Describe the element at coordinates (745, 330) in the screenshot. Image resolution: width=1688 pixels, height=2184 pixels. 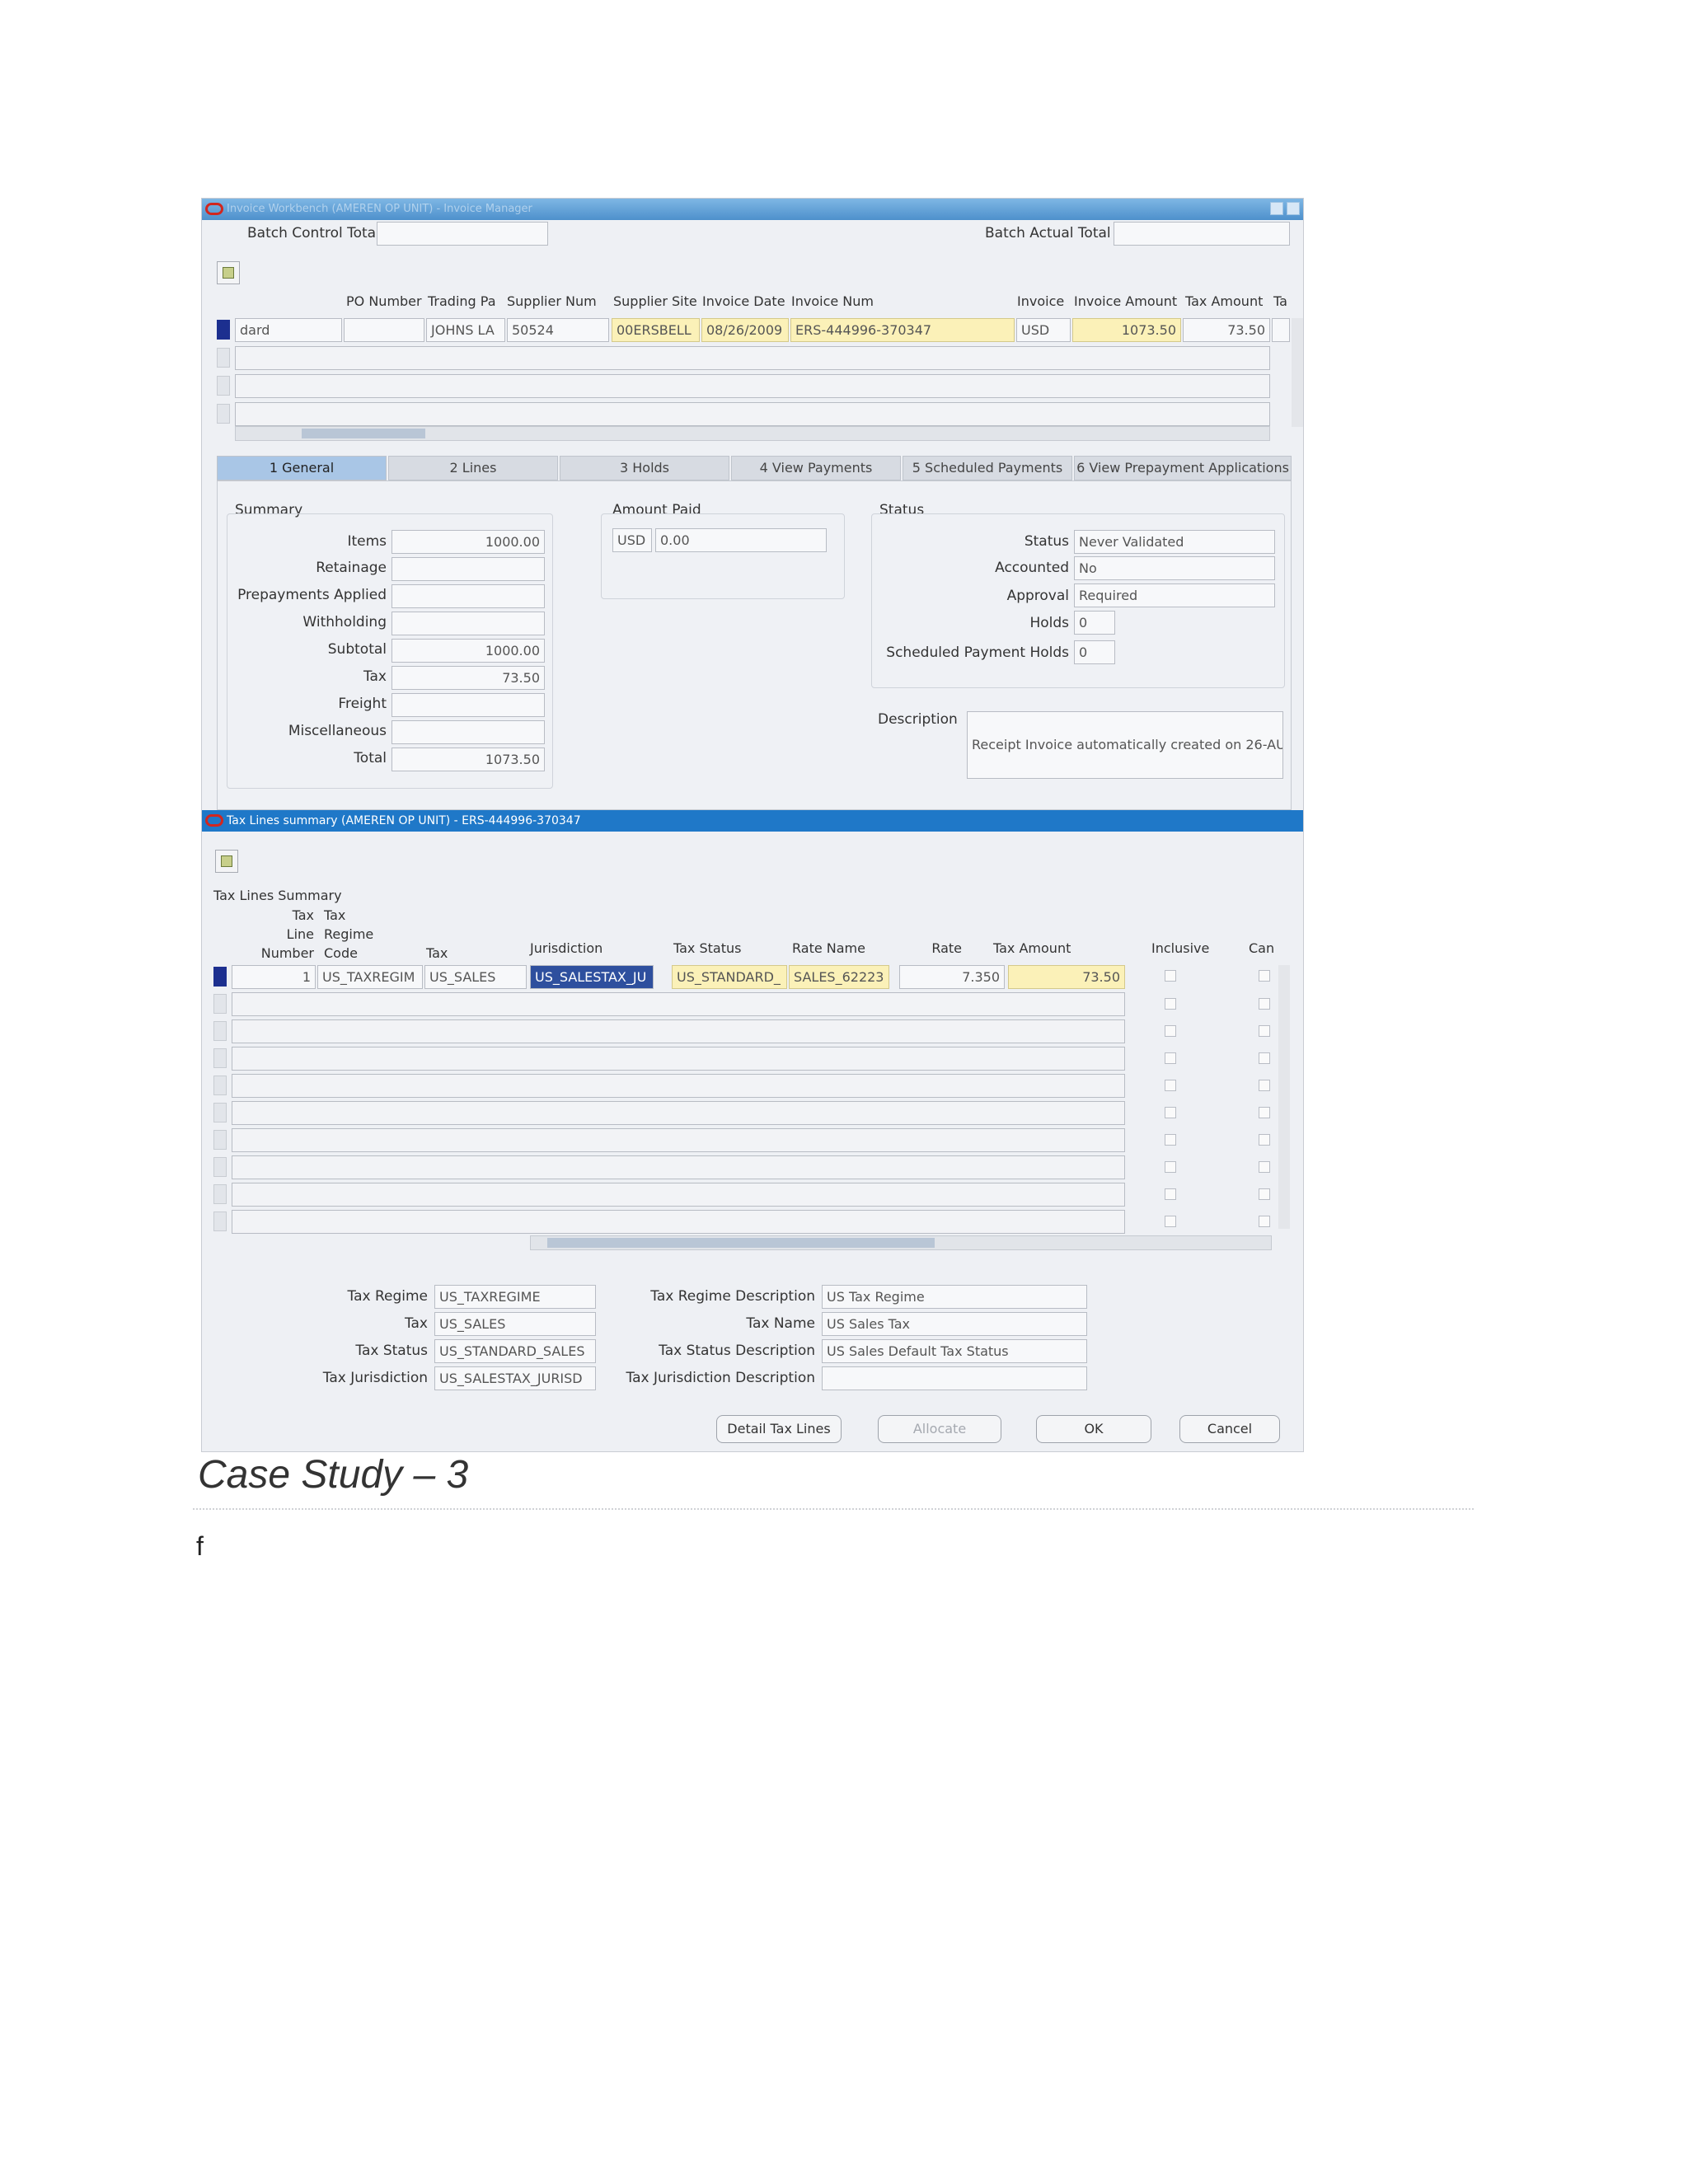
I see `invoice-date-cell: 08/26/2009` at that location.